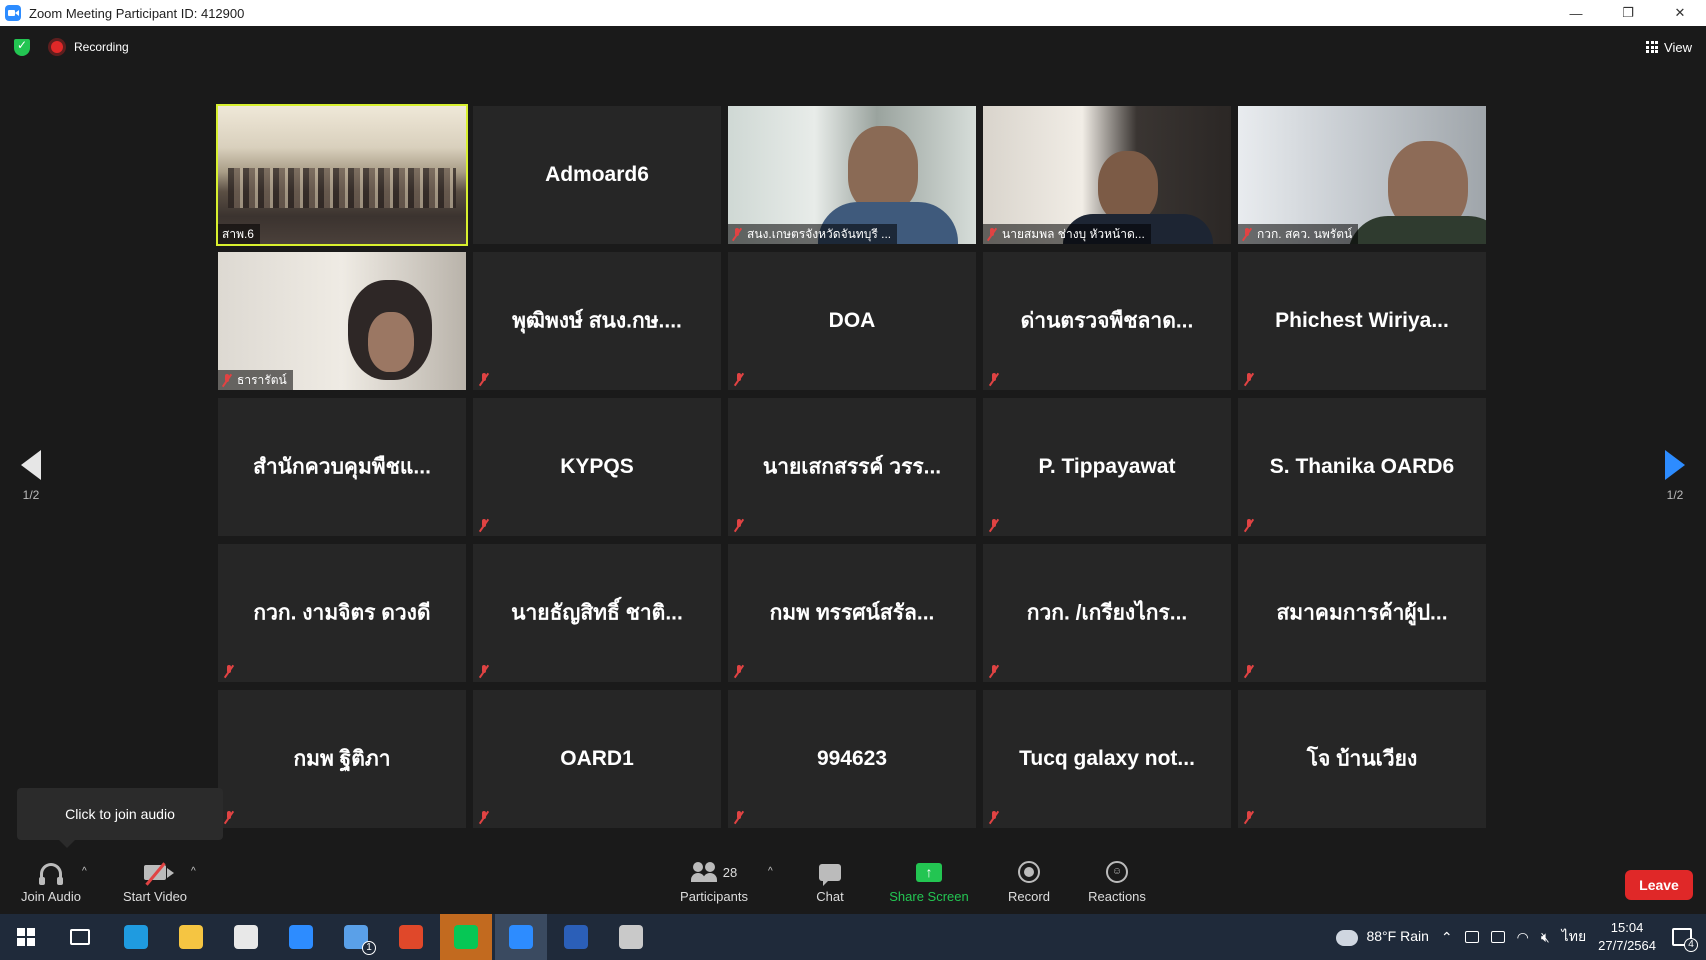  What do you see at coordinates (342, 613) in the screenshot?
I see `participant-tile: กวก. งามจิตร ดวงดี` at bounding box center [342, 613].